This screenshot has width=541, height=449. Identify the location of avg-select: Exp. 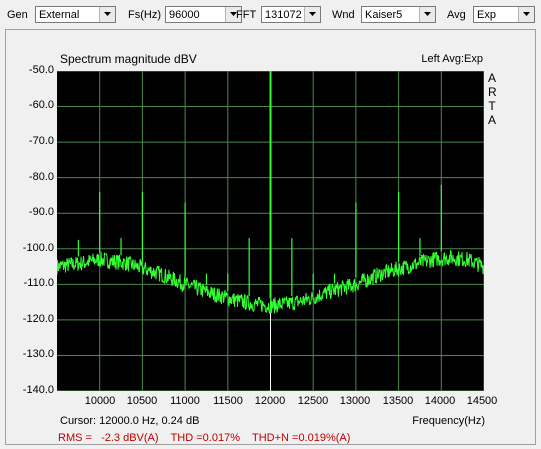
(504, 14).